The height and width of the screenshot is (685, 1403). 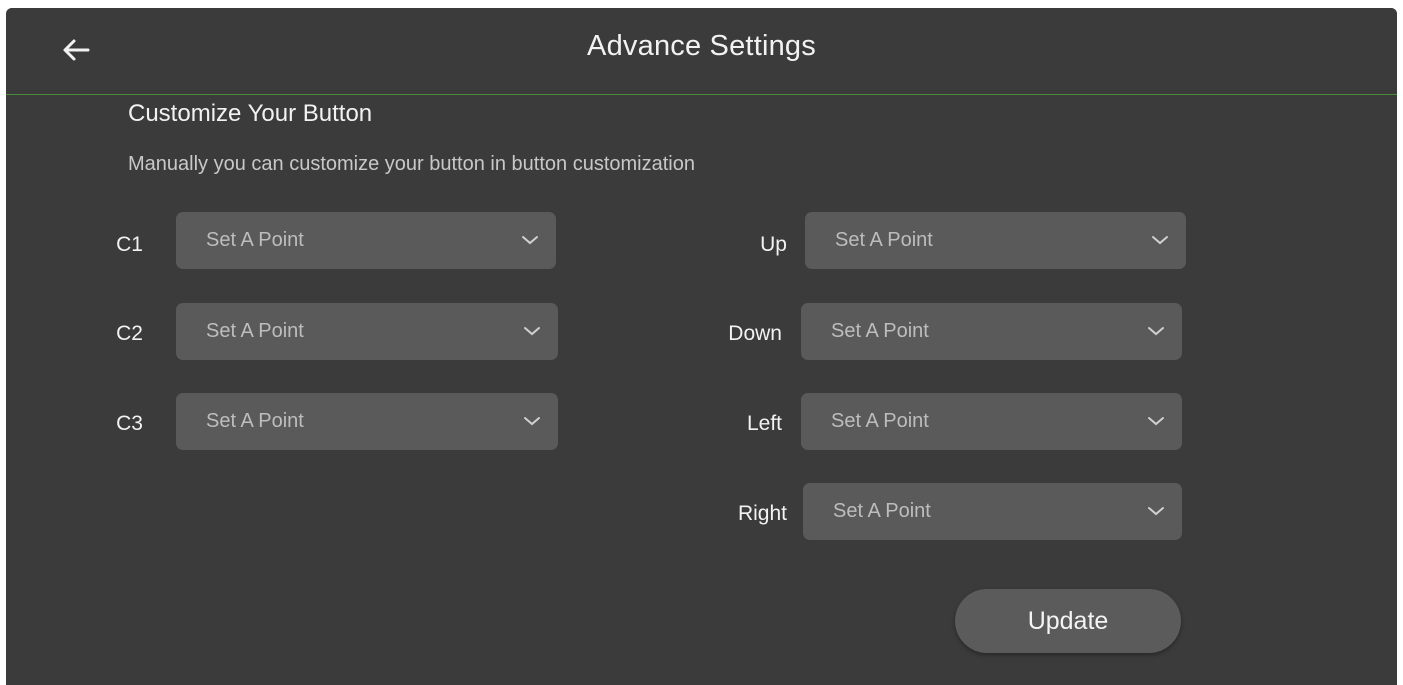 What do you see at coordinates (367, 331) in the screenshot?
I see `select-c2: Set A Point` at bounding box center [367, 331].